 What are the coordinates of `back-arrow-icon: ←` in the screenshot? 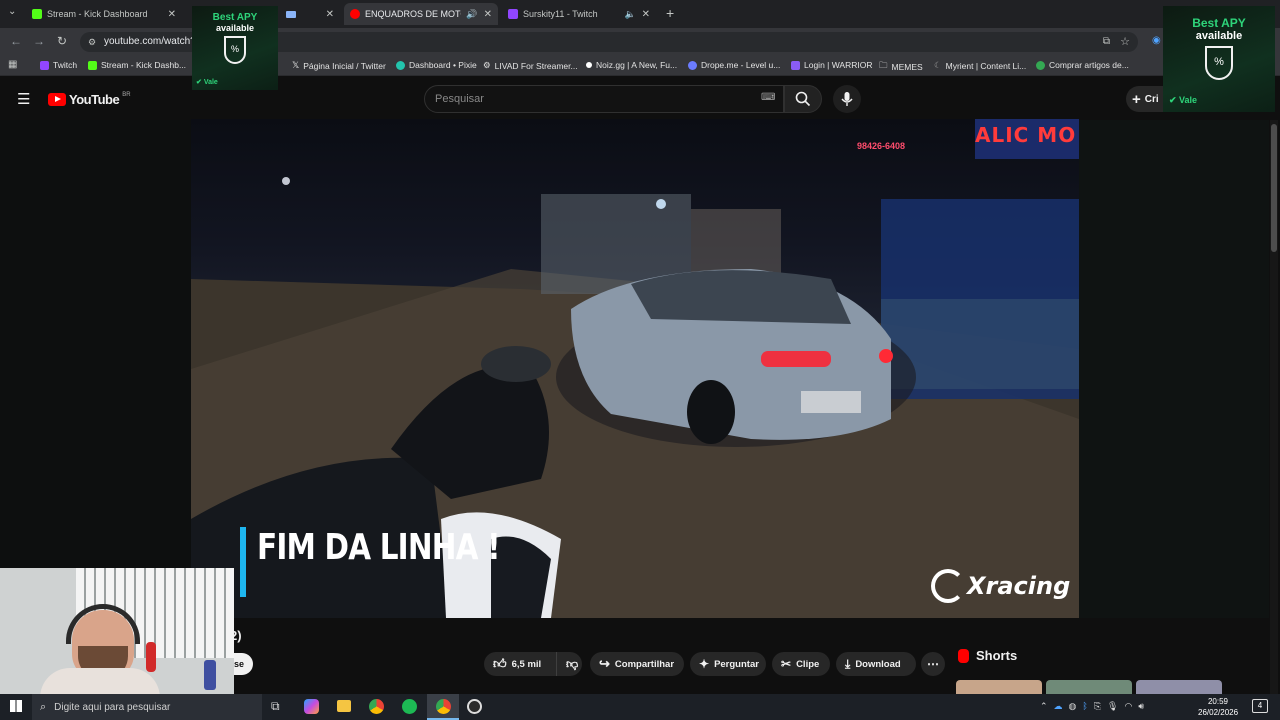 It's located at (16, 41).